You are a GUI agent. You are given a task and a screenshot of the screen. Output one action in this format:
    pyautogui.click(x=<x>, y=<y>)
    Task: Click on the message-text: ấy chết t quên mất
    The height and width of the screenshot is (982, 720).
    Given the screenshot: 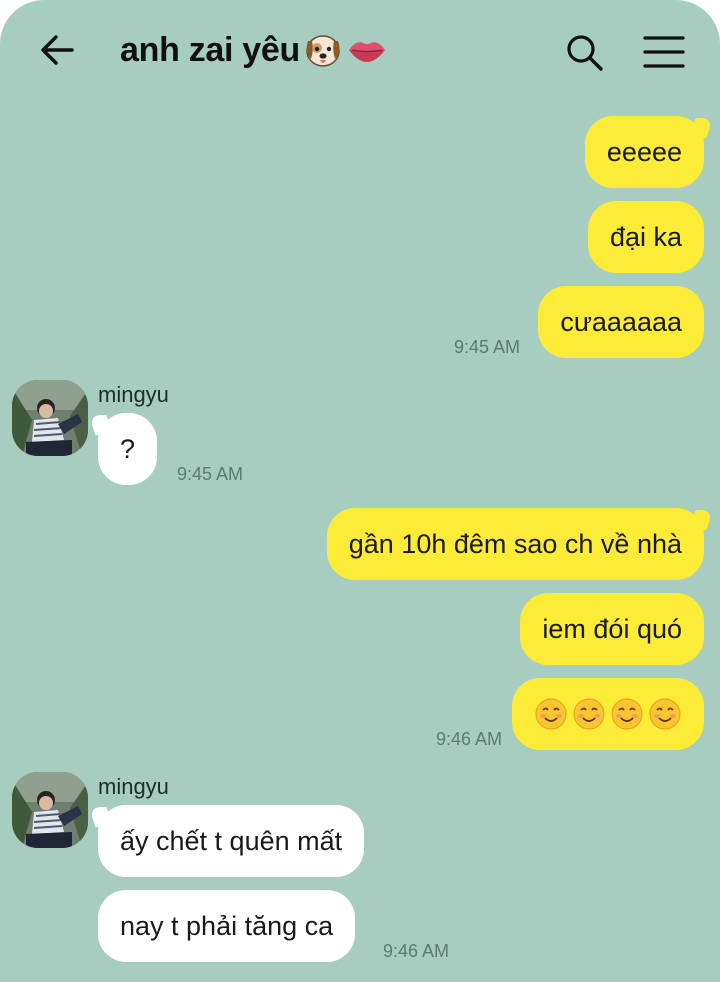 What is the action you would take?
    pyautogui.click(x=231, y=840)
    